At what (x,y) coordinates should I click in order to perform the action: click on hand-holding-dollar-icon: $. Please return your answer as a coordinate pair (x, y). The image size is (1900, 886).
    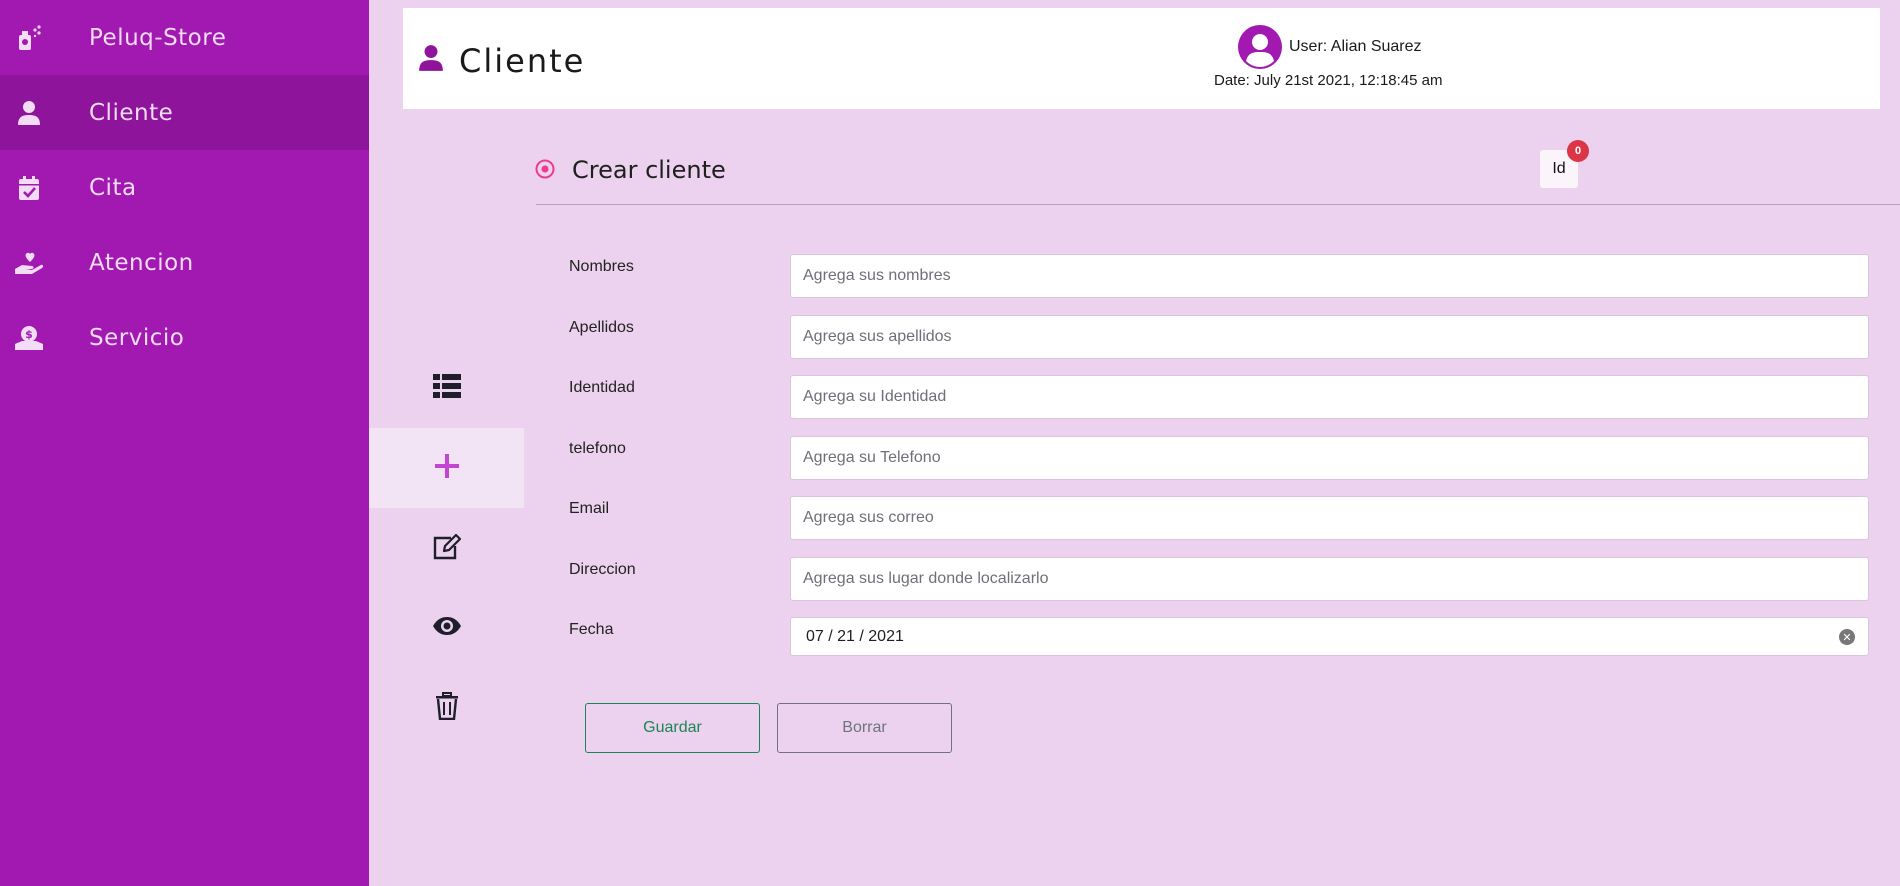
    Looking at the image, I should click on (29, 338).